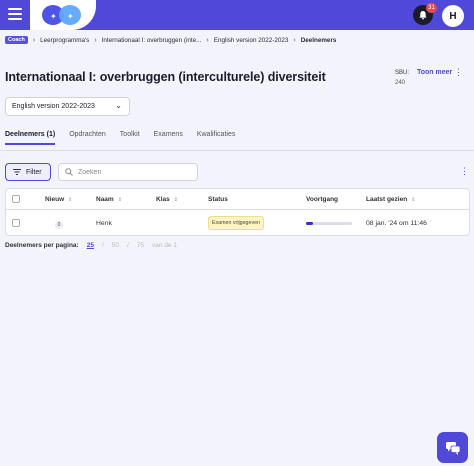 Image resolution: width=474 pixels, height=466 pixels. Describe the element at coordinates (168, 138) in the screenshot. I see `tab-examens: Examens` at that location.